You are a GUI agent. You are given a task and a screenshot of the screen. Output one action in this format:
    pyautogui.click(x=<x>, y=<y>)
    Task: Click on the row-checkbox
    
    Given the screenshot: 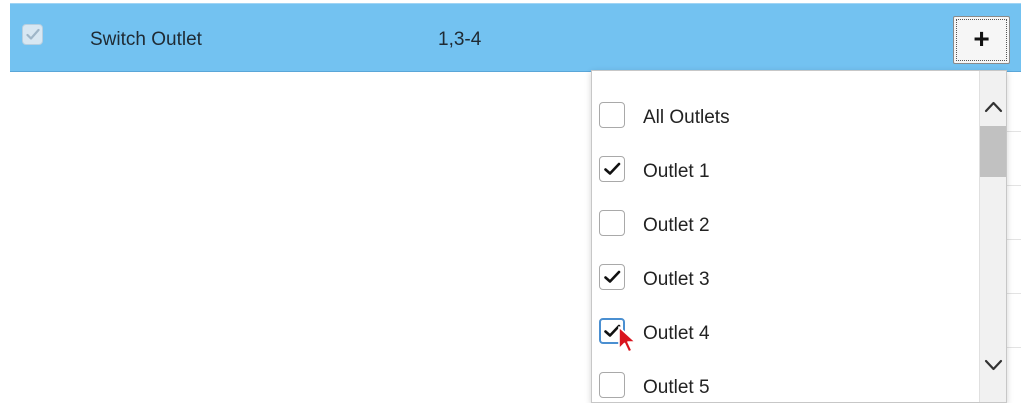 What is the action you would take?
    pyautogui.click(x=32, y=34)
    